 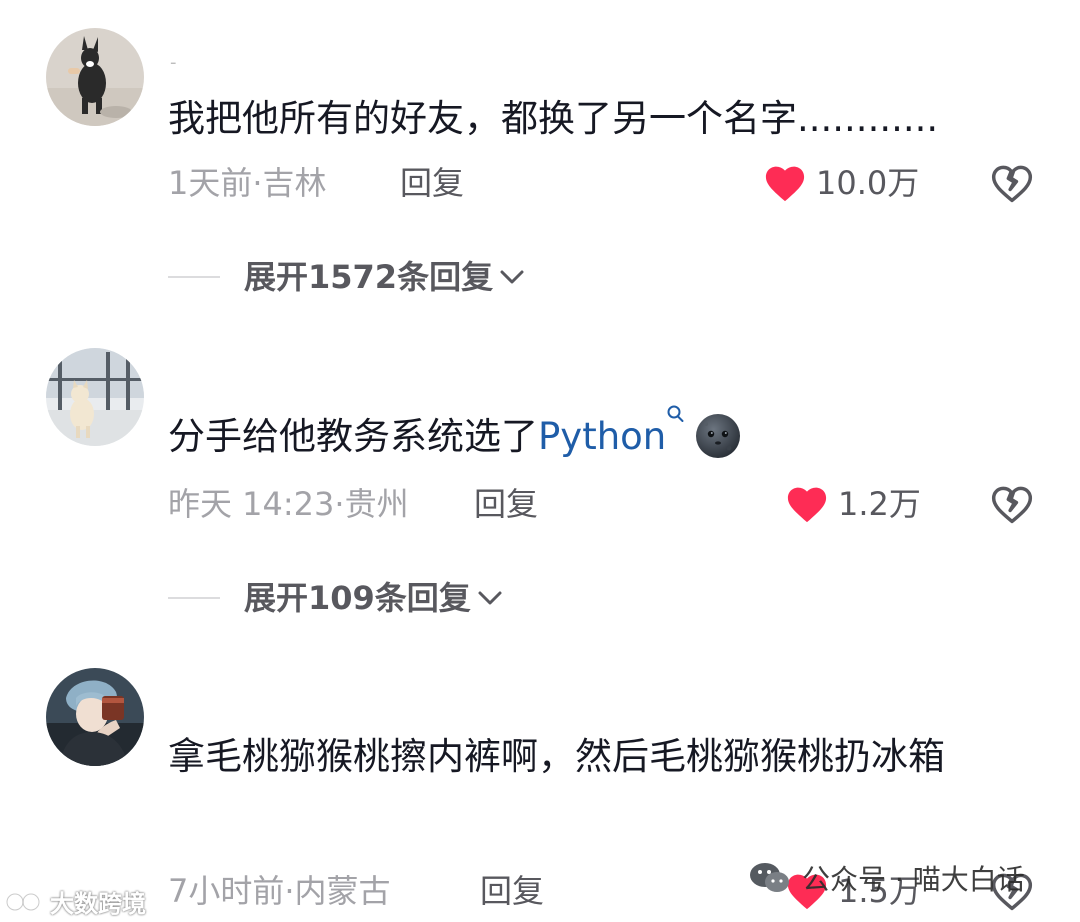 I want to click on like-button: 1.2万, so click(x=852, y=504).